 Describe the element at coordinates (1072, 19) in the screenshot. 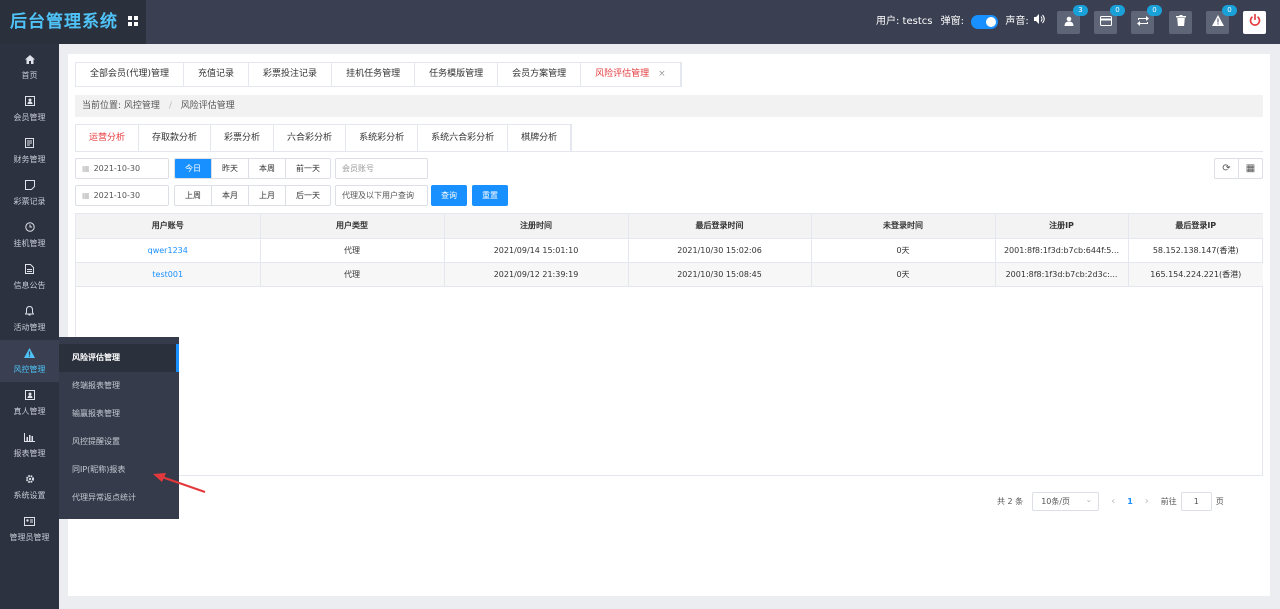

I see `user-icon: 3` at that location.